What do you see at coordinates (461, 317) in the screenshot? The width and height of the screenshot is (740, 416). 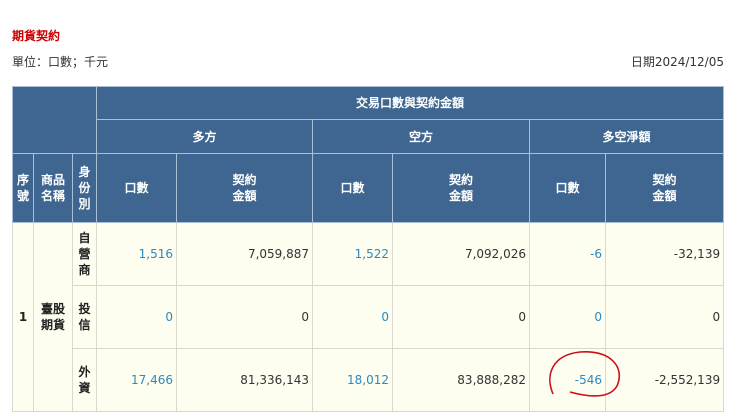 I see `short-amount-cell: 0` at bounding box center [461, 317].